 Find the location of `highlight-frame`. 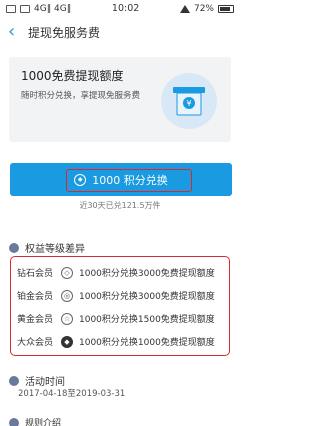

highlight-frame is located at coordinates (129, 180).